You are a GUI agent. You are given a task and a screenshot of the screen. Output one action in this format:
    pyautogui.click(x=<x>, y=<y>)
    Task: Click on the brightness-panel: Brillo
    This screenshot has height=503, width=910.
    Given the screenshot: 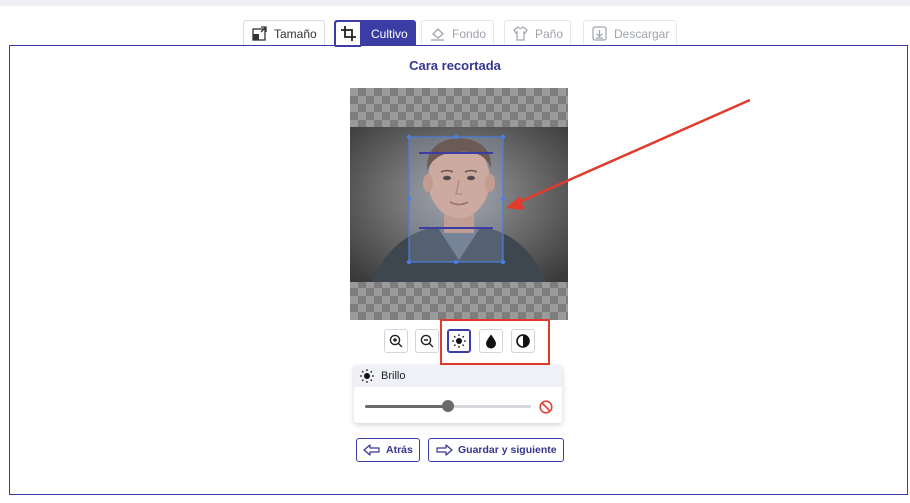 What is the action you would take?
    pyautogui.click(x=458, y=394)
    